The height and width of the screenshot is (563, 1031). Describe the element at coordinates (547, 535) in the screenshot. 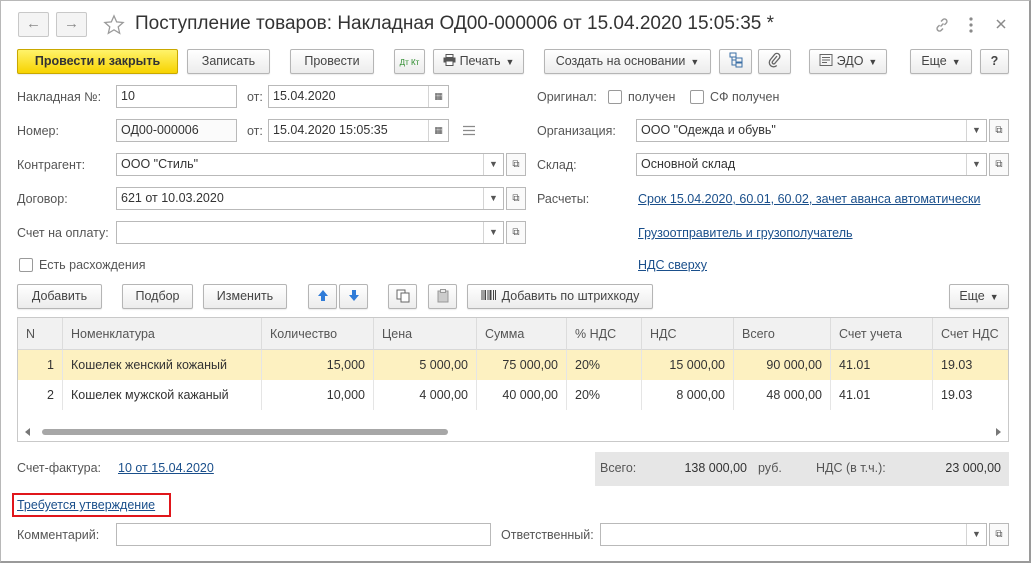

I see `responsible-label: Ответственный:` at that location.